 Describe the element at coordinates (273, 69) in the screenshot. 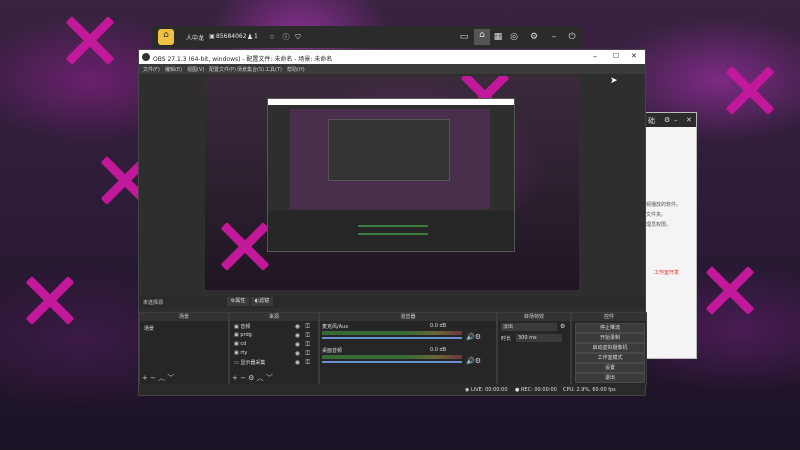

I see `menu-tools: 工具(T)` at that location.